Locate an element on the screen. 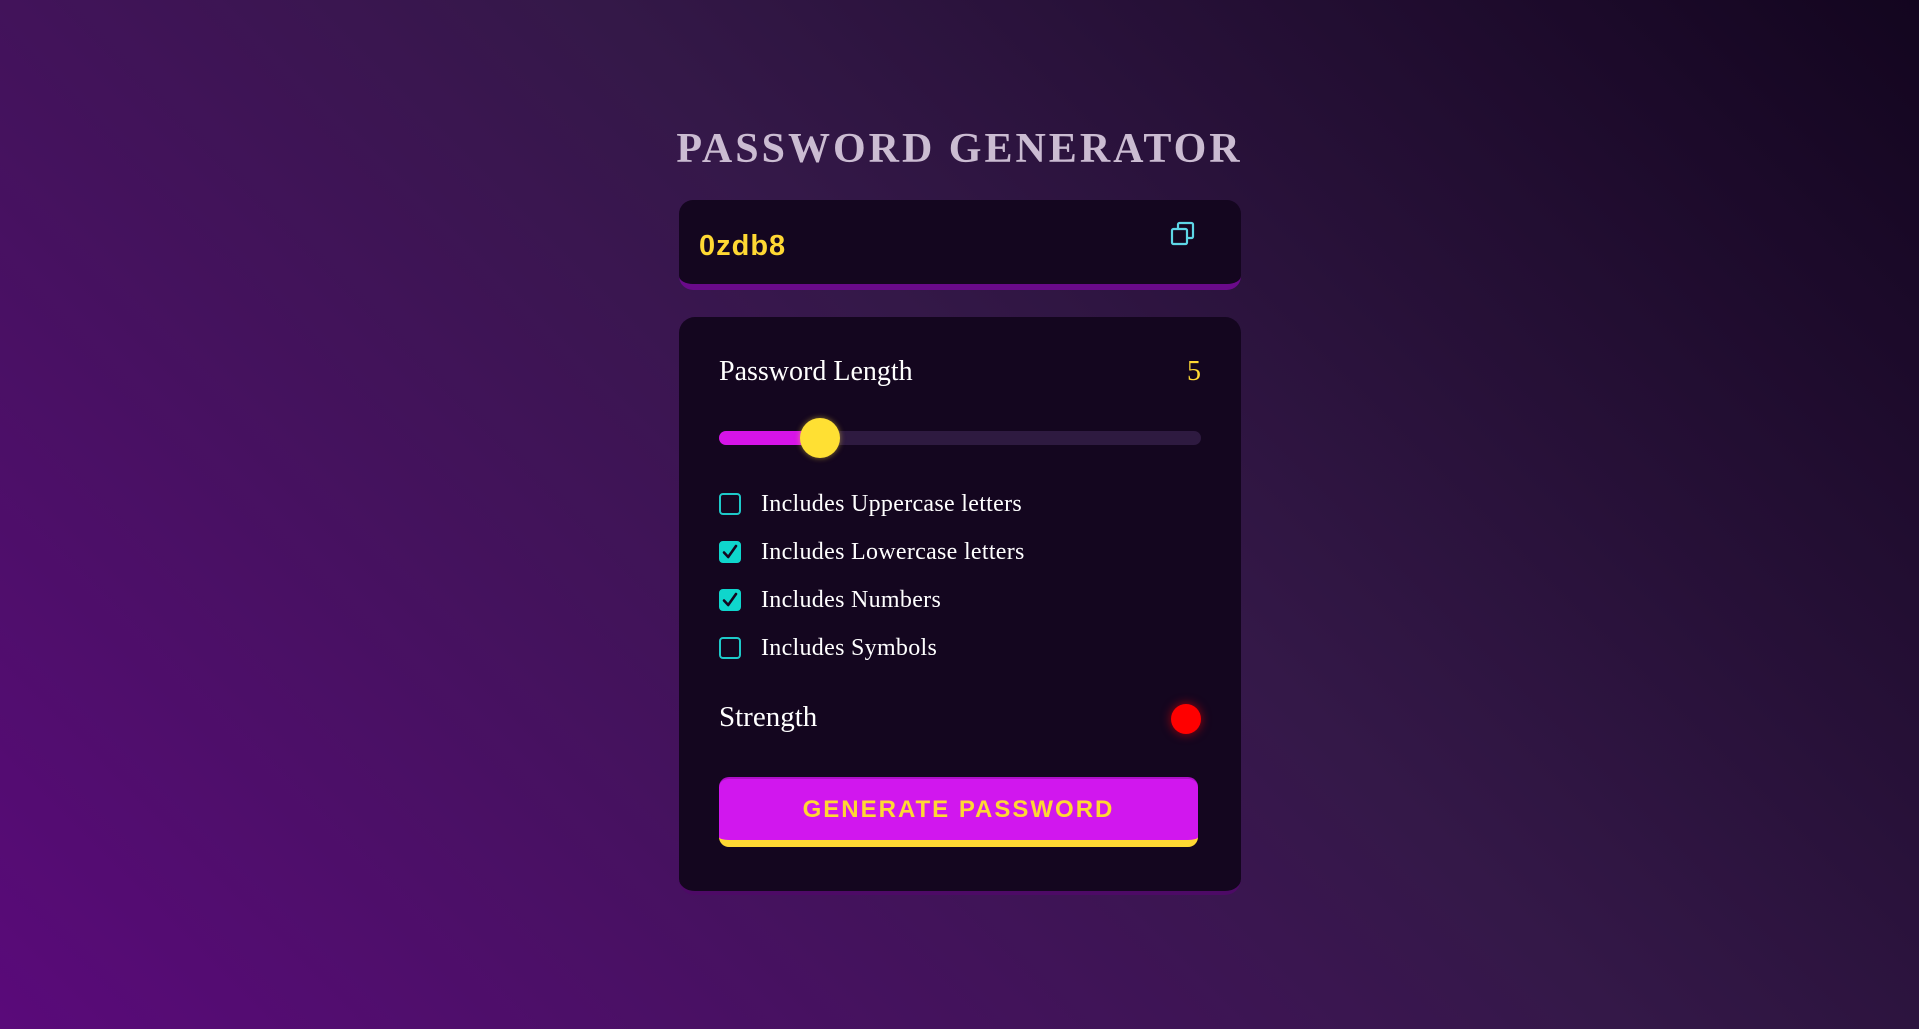 Image resolution: width=1919 pixels, height=1029 pixels. option-symbols: Includes Symbols is located at coordinates (828, 648).